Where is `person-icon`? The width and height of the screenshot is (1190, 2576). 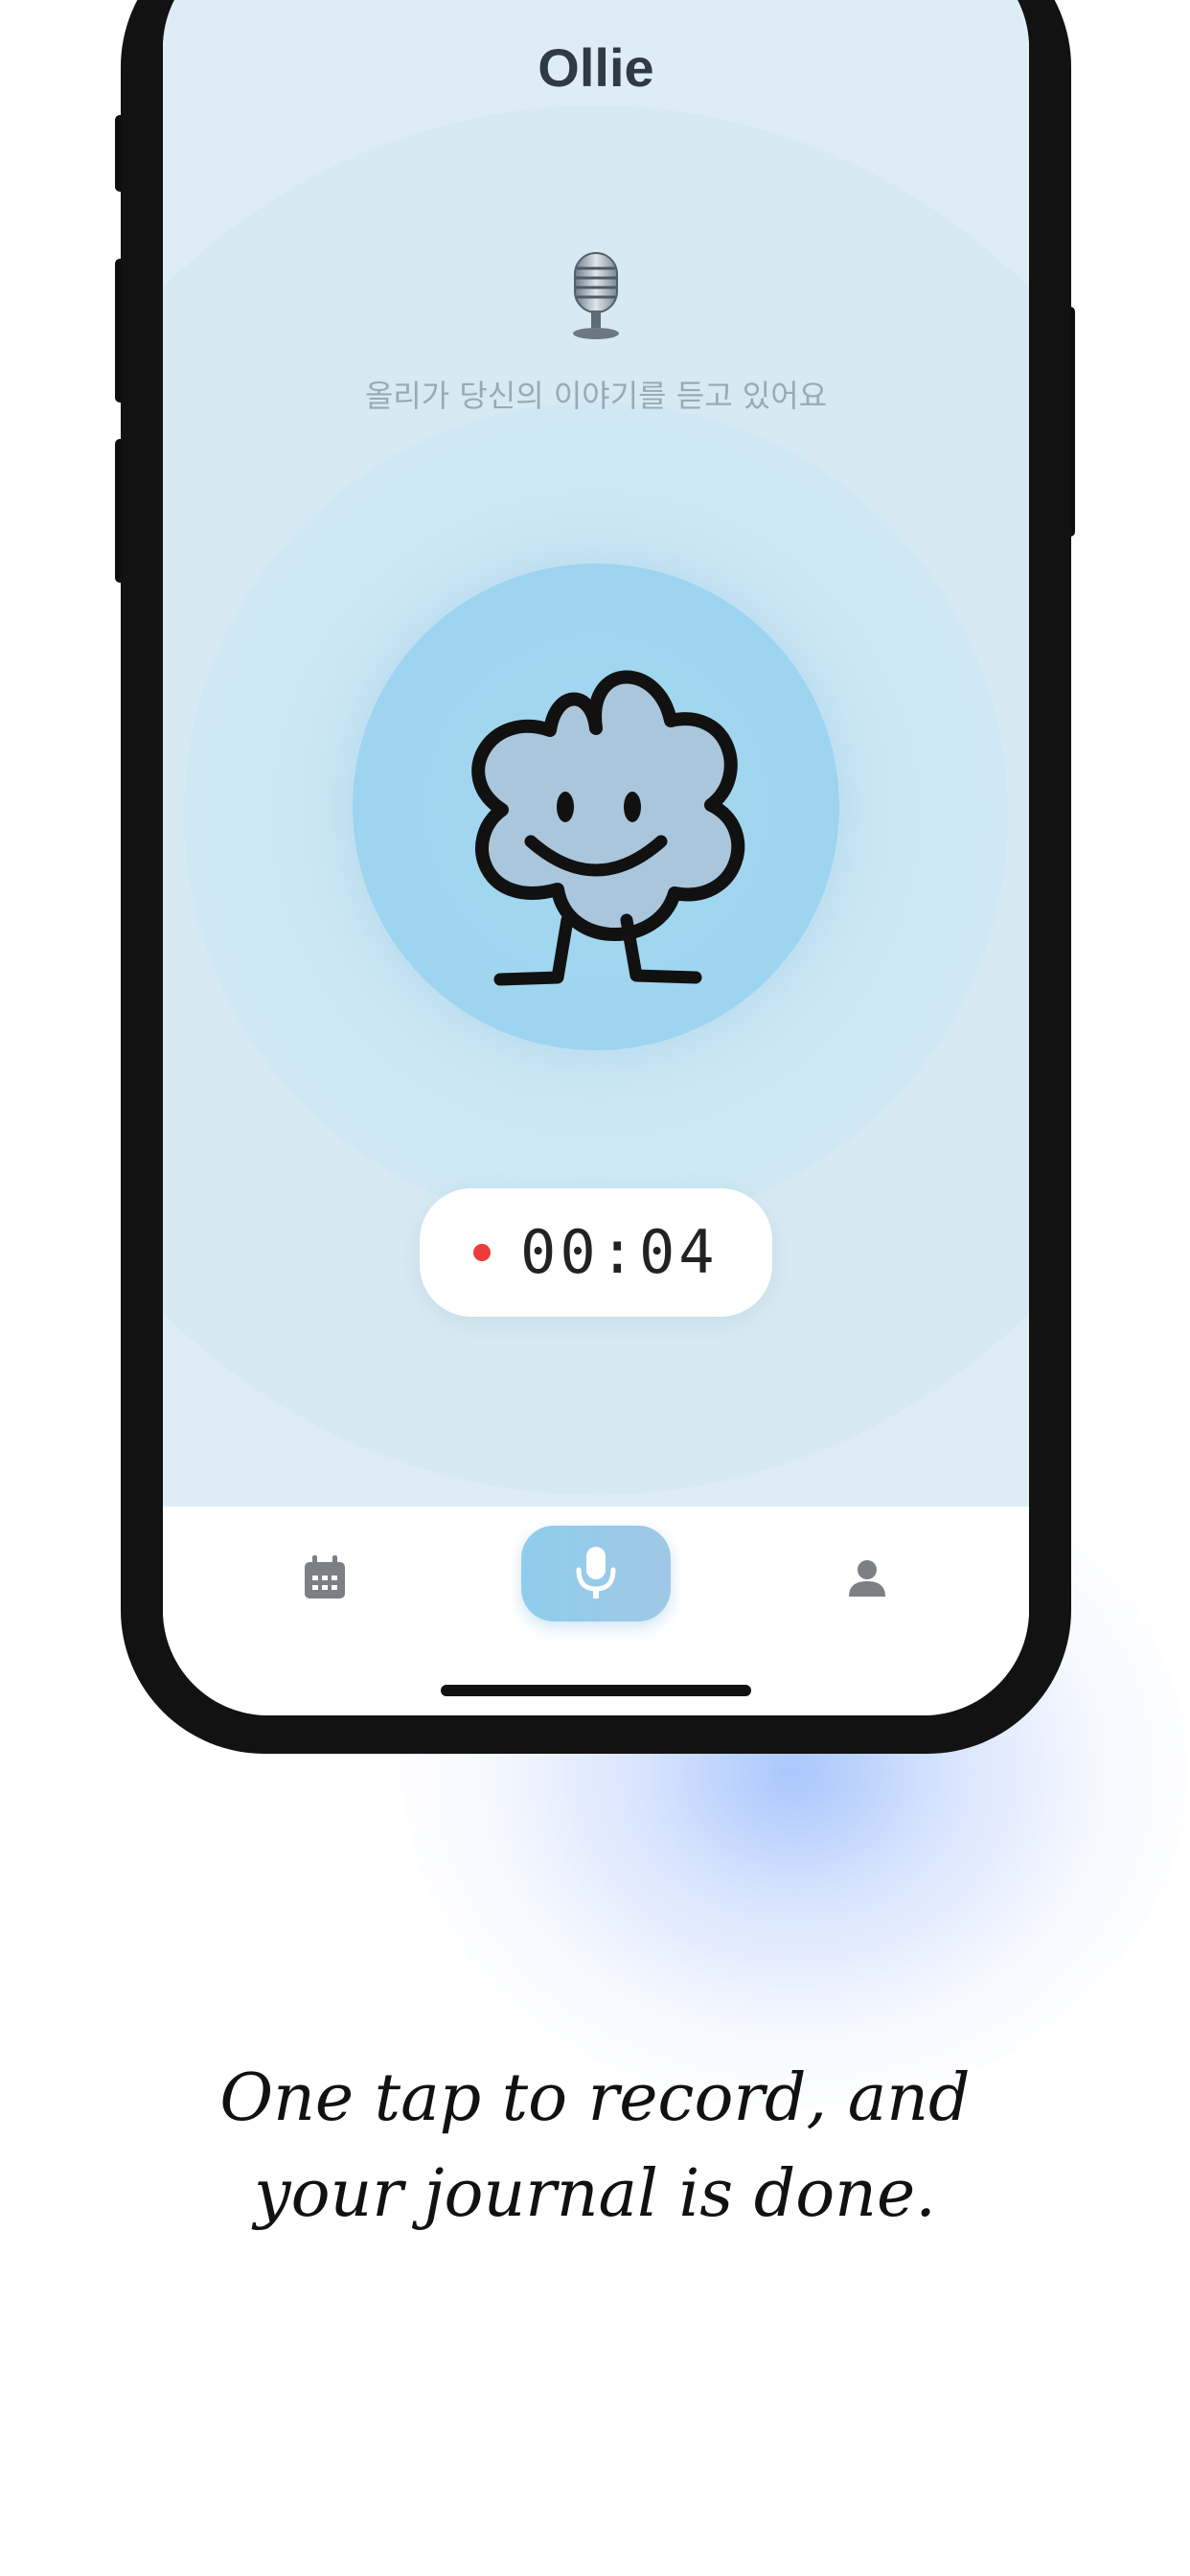 person-icon is located at coordinates (867, 1578).